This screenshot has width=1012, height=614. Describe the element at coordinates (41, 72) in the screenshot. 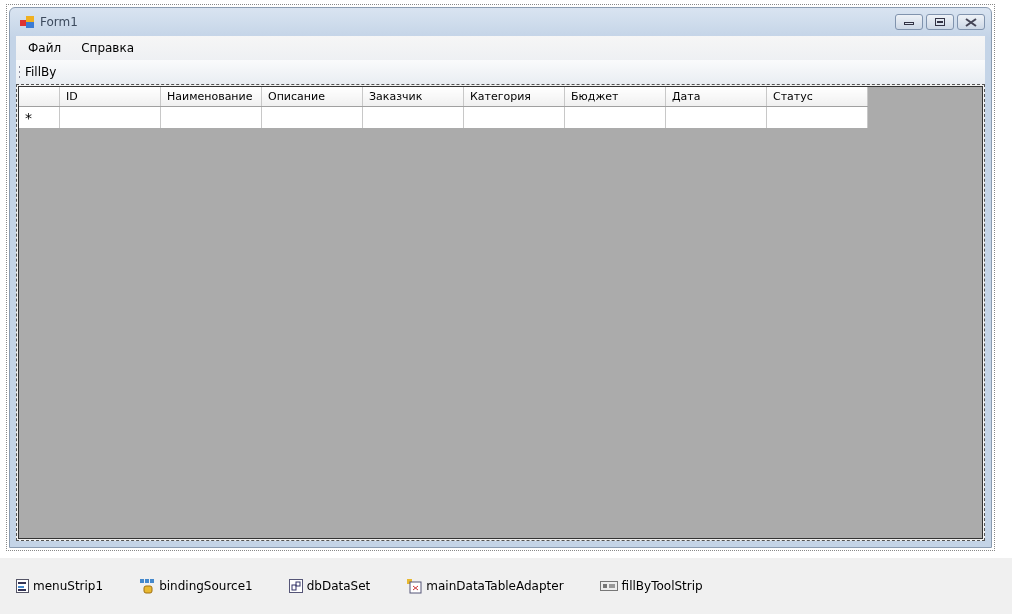

I see `fillby-toolstrip-label: FillBy` at that location.